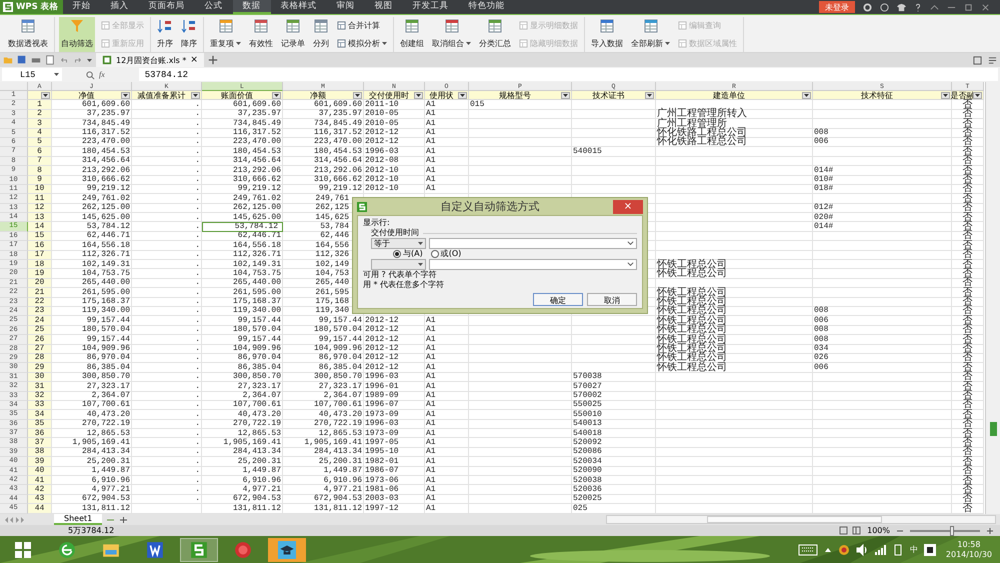 This screenshot has height=563, width=1000. Describe the element at coordinates (213, 7) in the screenshot. I see `menu-tab: 公式` at that location.